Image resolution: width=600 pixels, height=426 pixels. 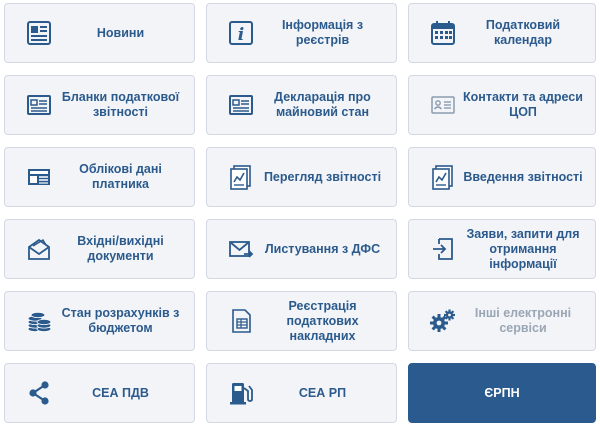 I want to click on enter-reports-icon, so click(x=443, y=177).